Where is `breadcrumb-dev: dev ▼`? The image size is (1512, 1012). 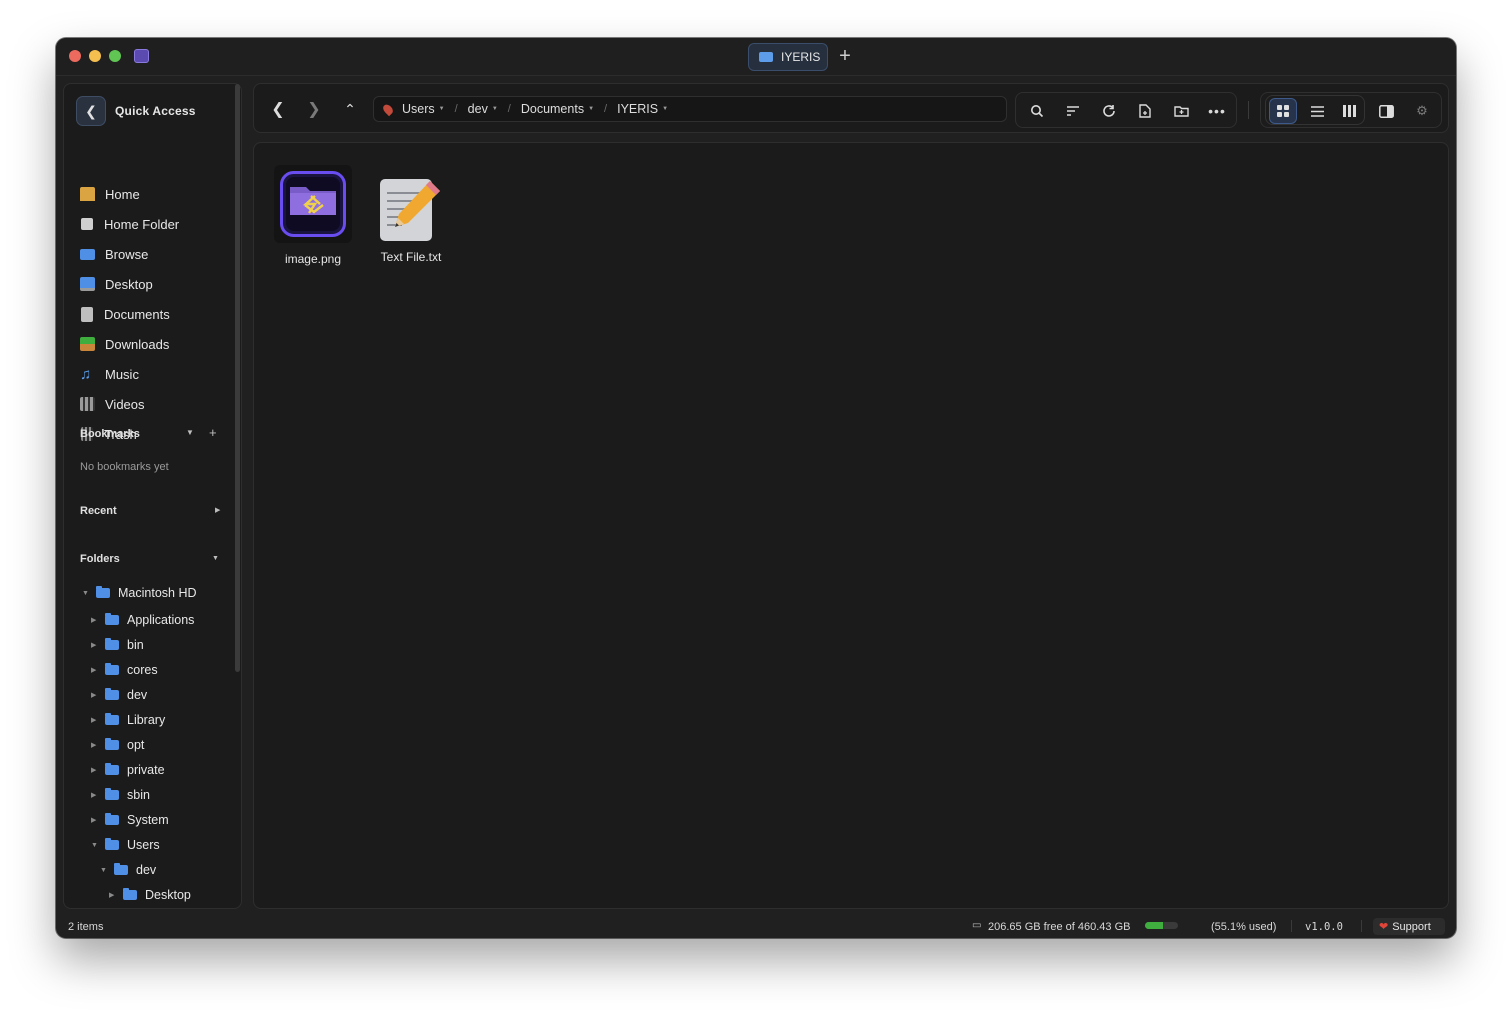
breadcrumb-dev: dev ▼ is located at coordinates (483, 109).